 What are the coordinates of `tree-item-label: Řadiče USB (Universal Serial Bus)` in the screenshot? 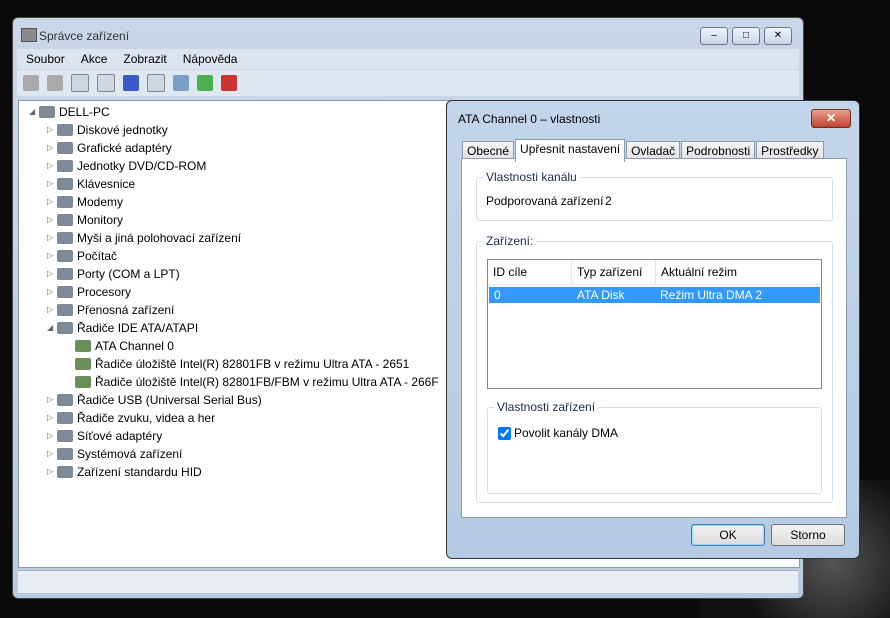 It's located at (169, 400).